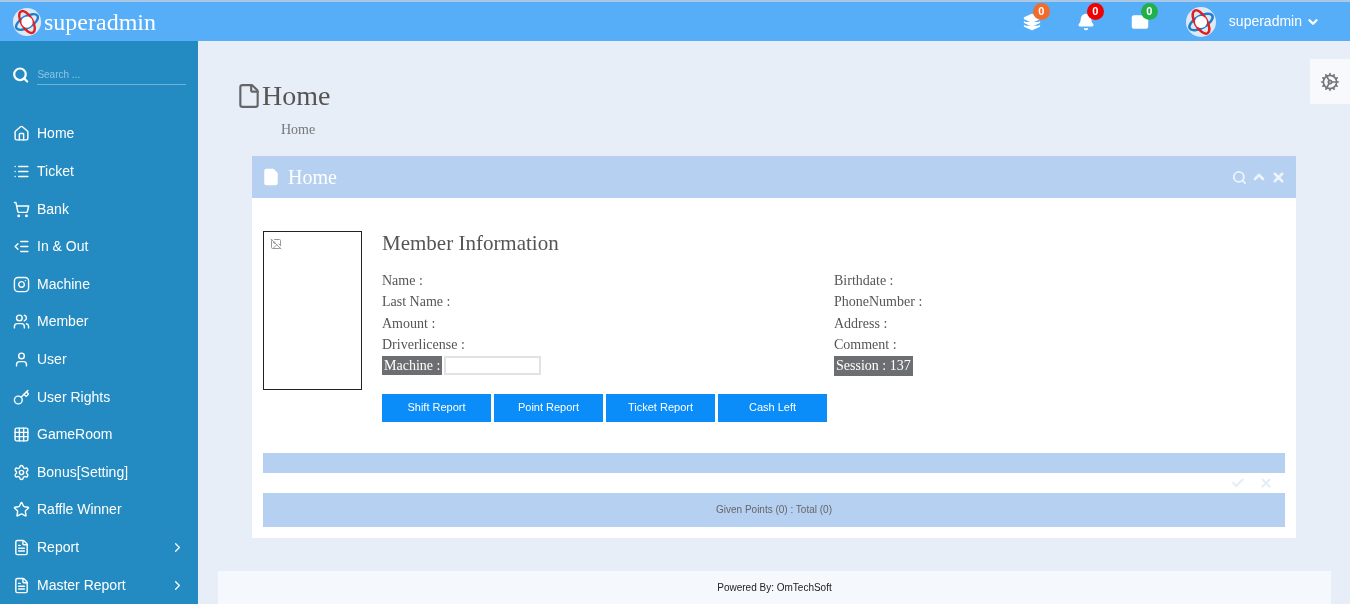 Image resolution: width=1350 pixels, height=604 pixels. What do you see at coordinates (99, 472) in the screenshot?
I see `sidebar-item: Bonus[Setting]` at bounding box center [99, 472].